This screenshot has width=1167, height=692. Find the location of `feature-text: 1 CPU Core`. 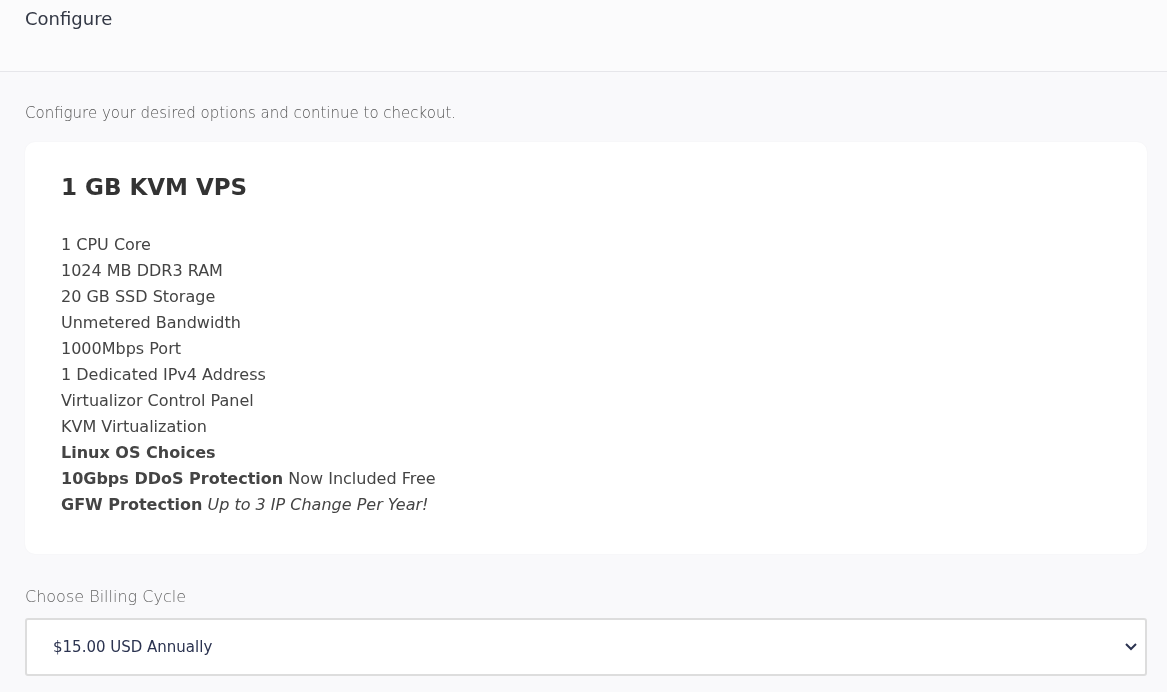

feature-text: 1 CPU Core is located at coordinates (106, 245).